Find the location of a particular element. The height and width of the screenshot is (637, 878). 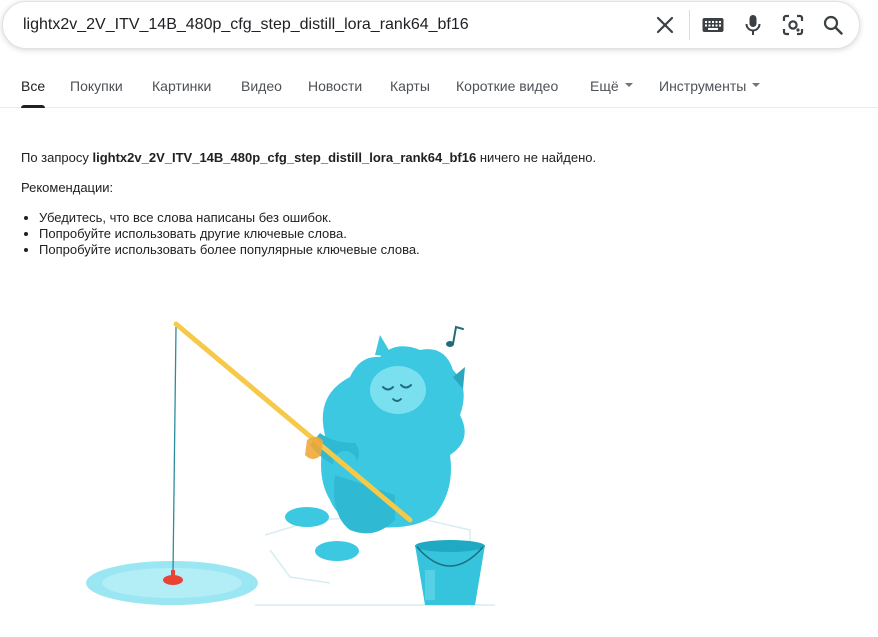

bucket is located at coordinates (450, 572).